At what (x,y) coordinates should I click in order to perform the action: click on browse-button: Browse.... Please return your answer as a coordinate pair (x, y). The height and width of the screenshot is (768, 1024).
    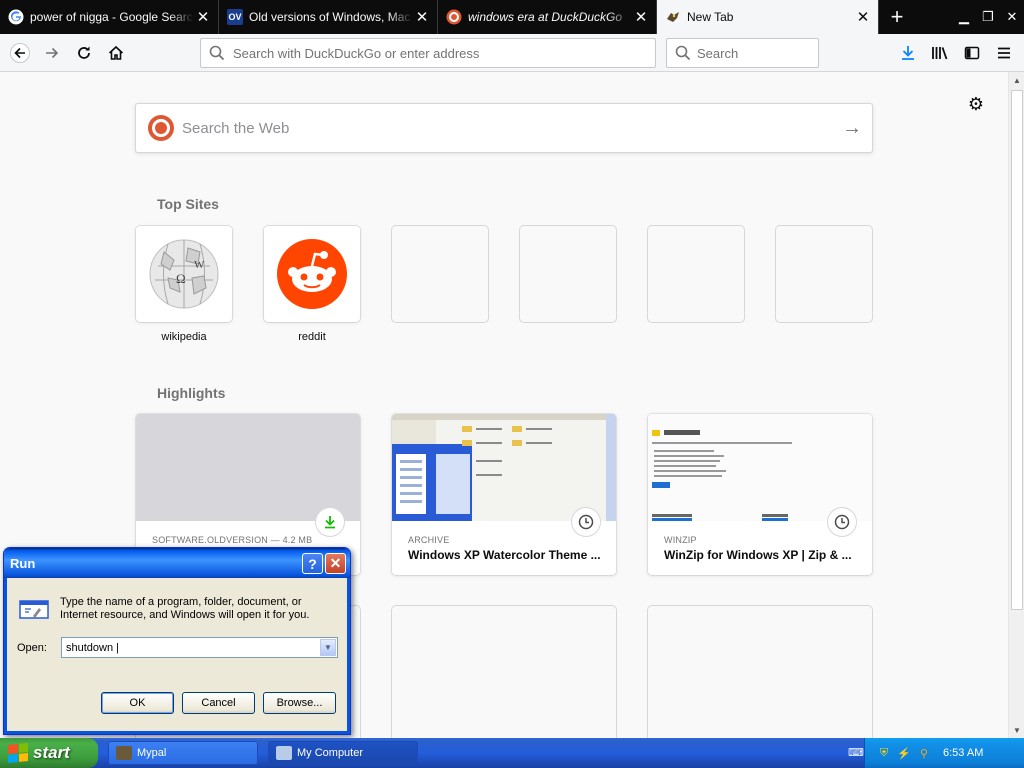
    Looking at the image, I should click on (299, 703).